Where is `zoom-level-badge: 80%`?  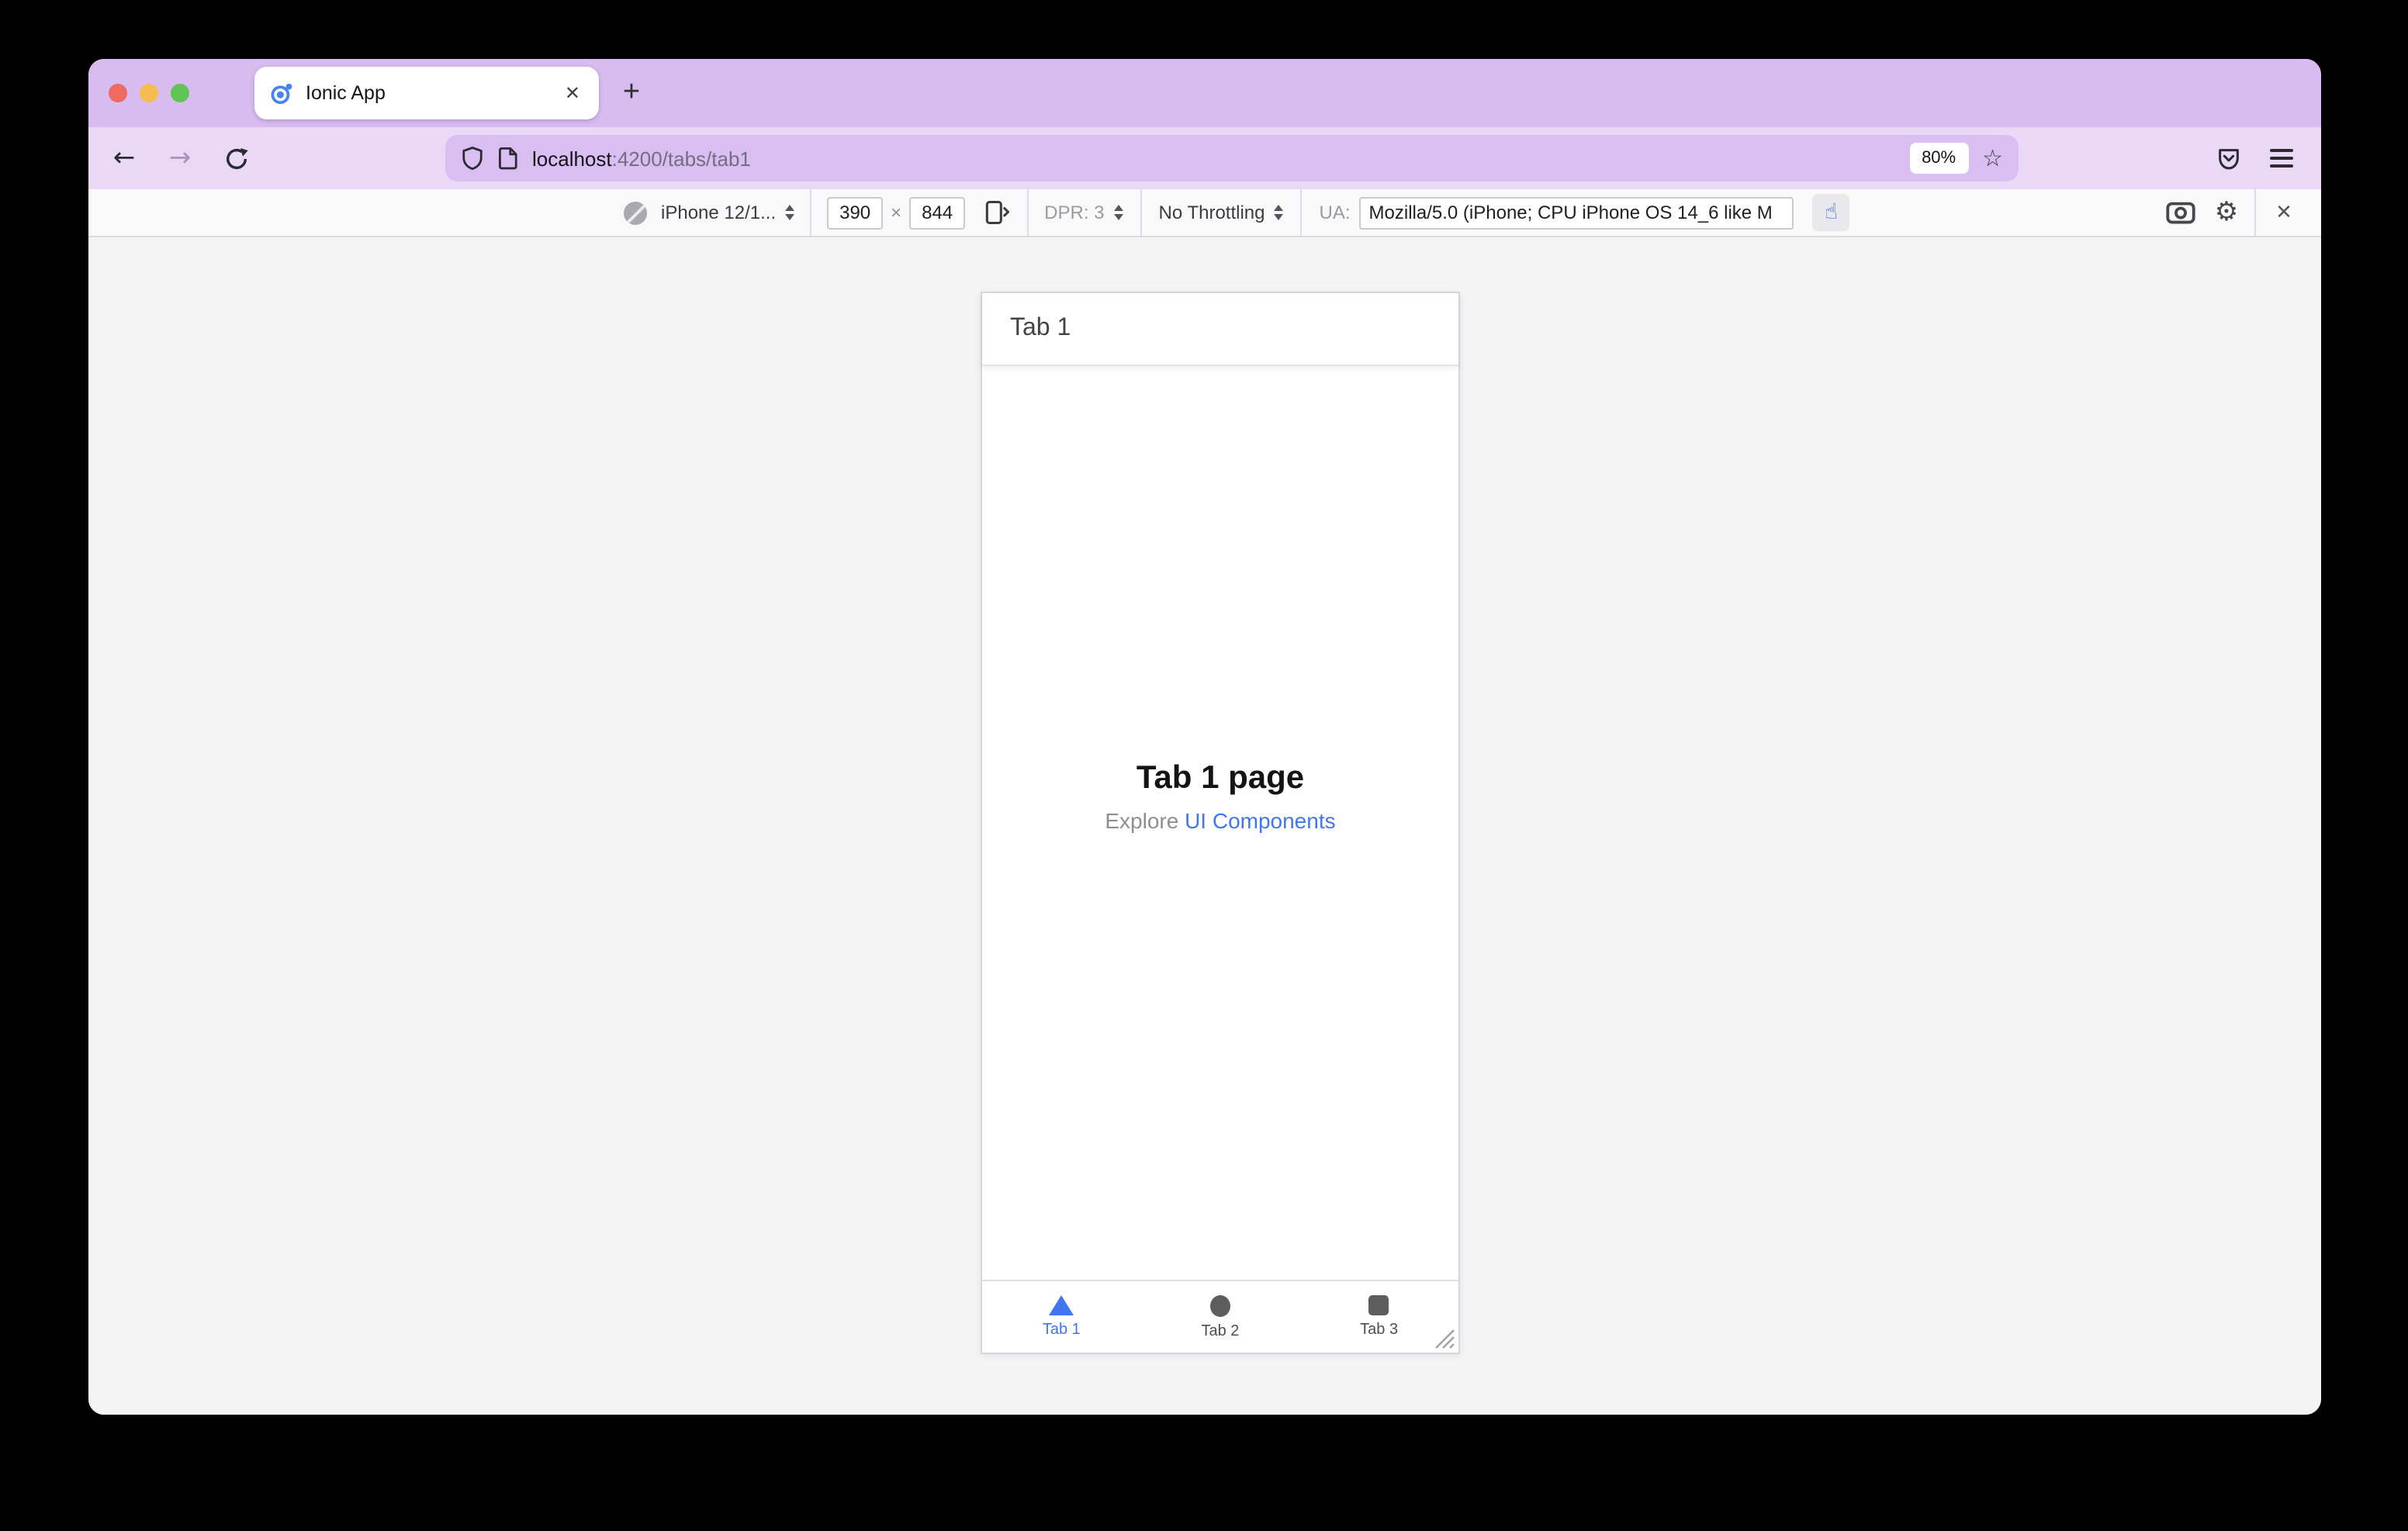
zoom-level-badge: 80% is located at coordinates (1939, 158).